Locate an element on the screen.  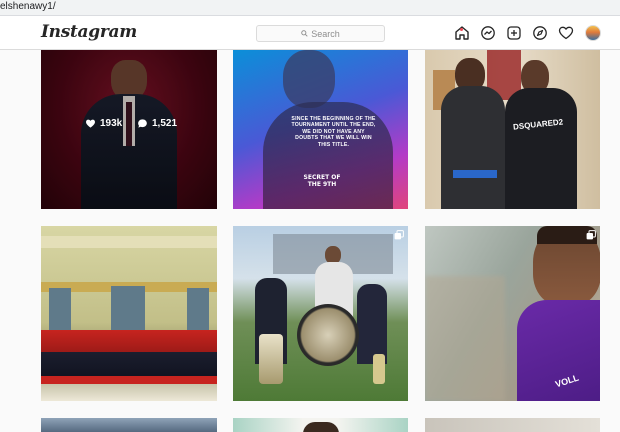
comments-count: 1,521 is located at coordinates (165, 123).